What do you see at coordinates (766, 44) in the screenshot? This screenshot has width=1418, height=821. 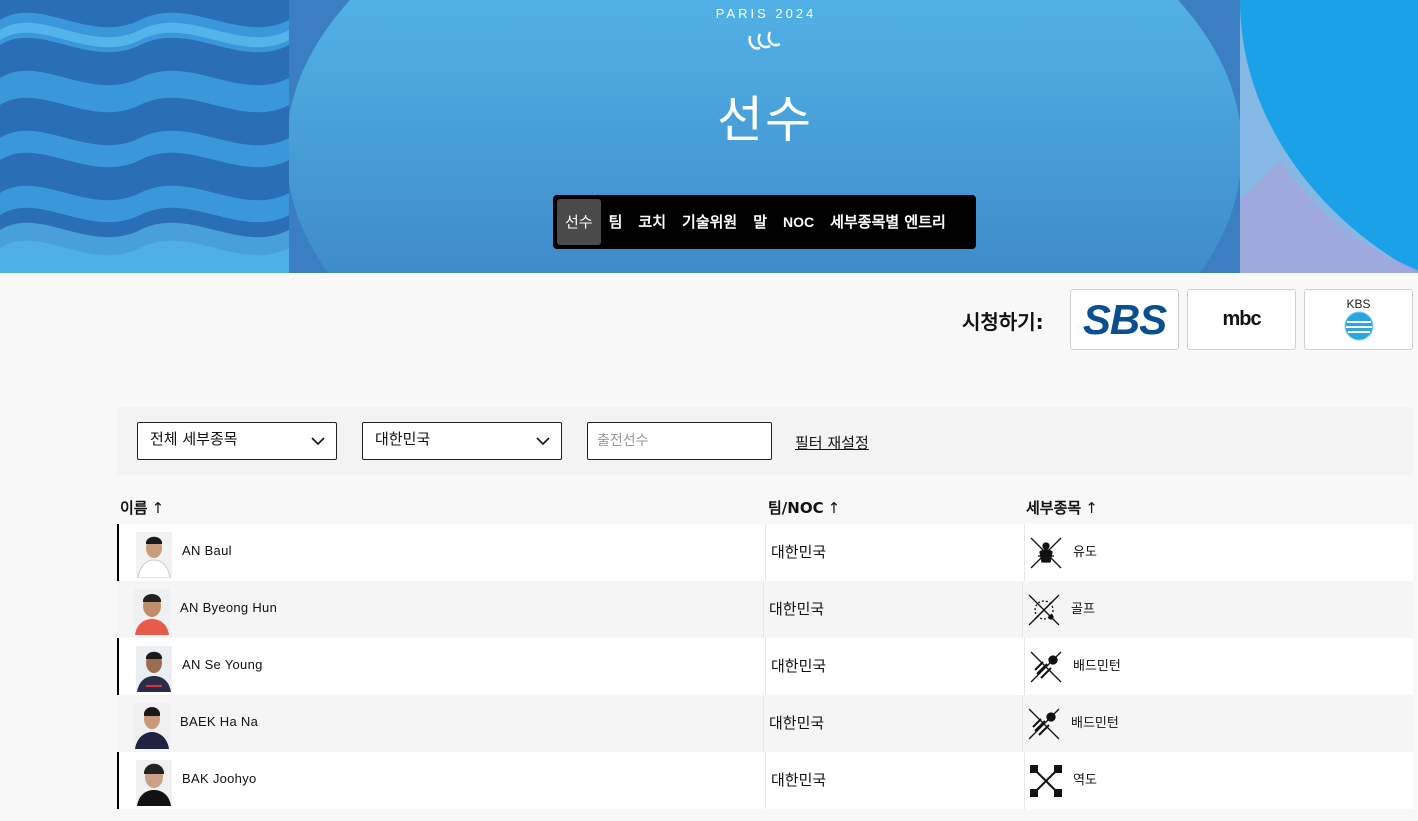 I see `paralympic-agitos-icon` at bounding box center [766, 44].